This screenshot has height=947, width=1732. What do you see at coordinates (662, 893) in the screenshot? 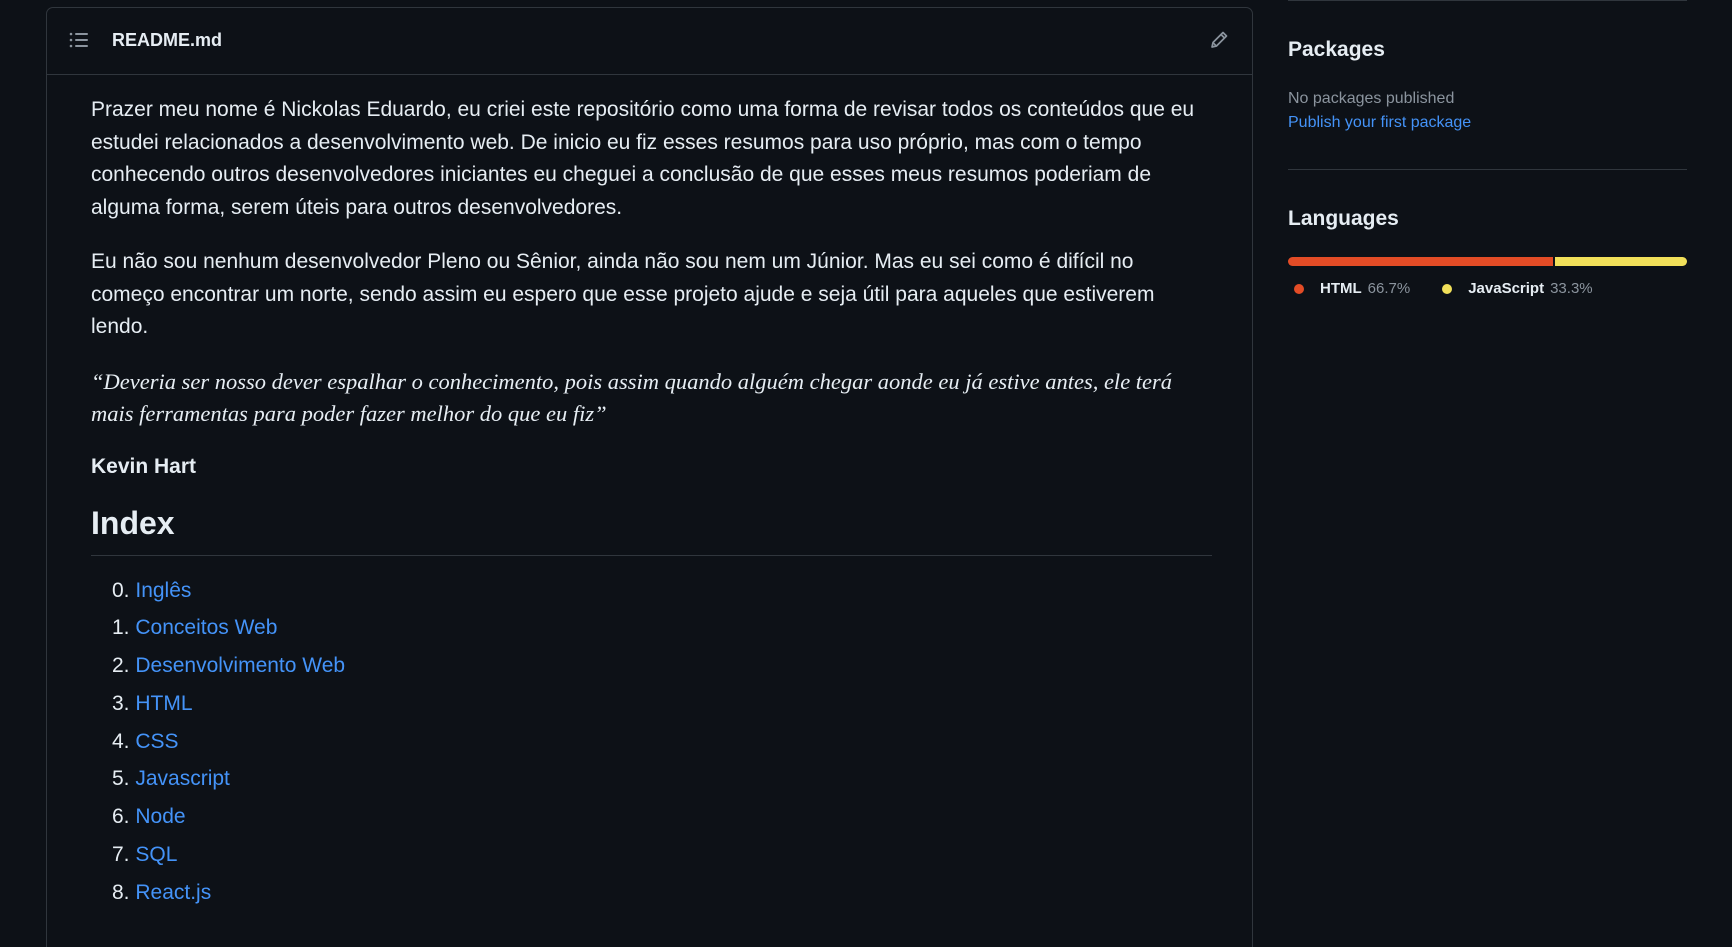
I see `index-item-reactjs: 8. React.js` at bounding box center [662, 893].